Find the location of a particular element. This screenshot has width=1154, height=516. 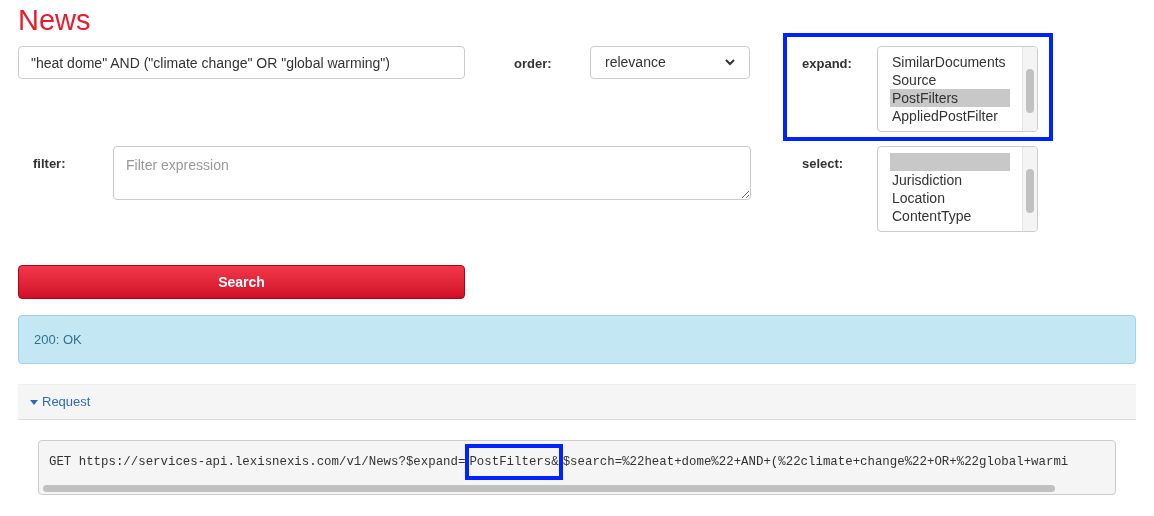

chevron-down-icon is located at coordinates (730, 62).